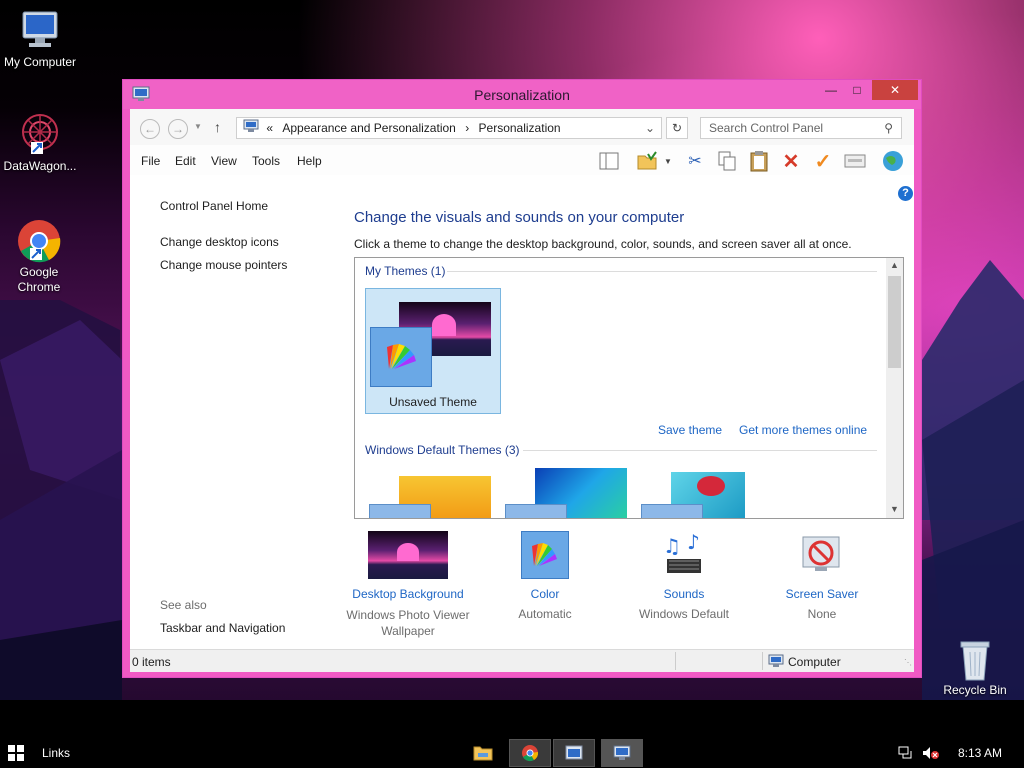 This screenshot has height=768, width=1024. Describe the element at coordinates (894, 322) in the screenshot. I see `scrollbar-thumb` at that location.